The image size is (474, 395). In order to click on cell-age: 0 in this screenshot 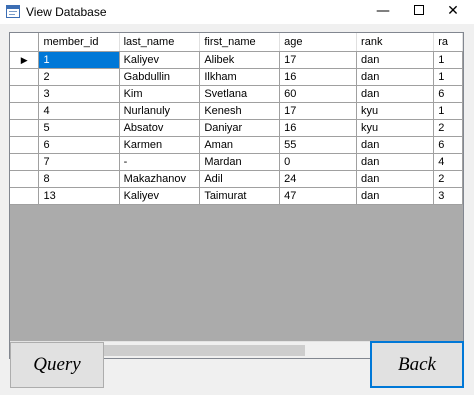, I will do `click(318, 162)`.